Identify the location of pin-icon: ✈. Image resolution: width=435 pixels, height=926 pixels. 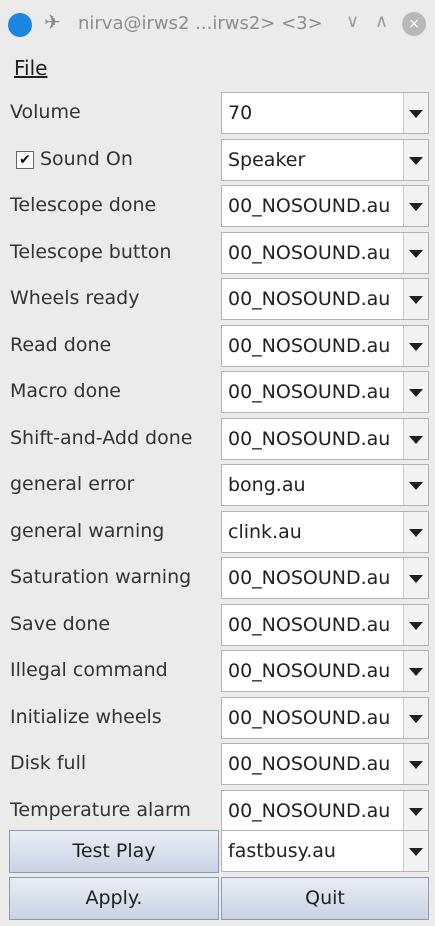
(52, 22).